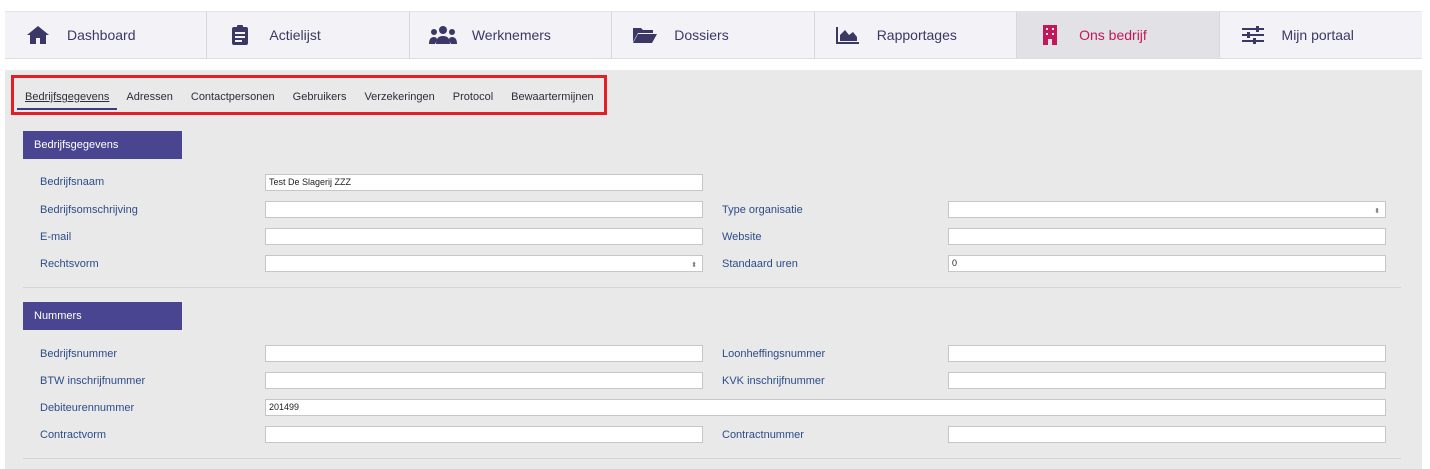 This screenshot has height=469, width=1430. I want to click on sliders-icon, so click(1253, 35).